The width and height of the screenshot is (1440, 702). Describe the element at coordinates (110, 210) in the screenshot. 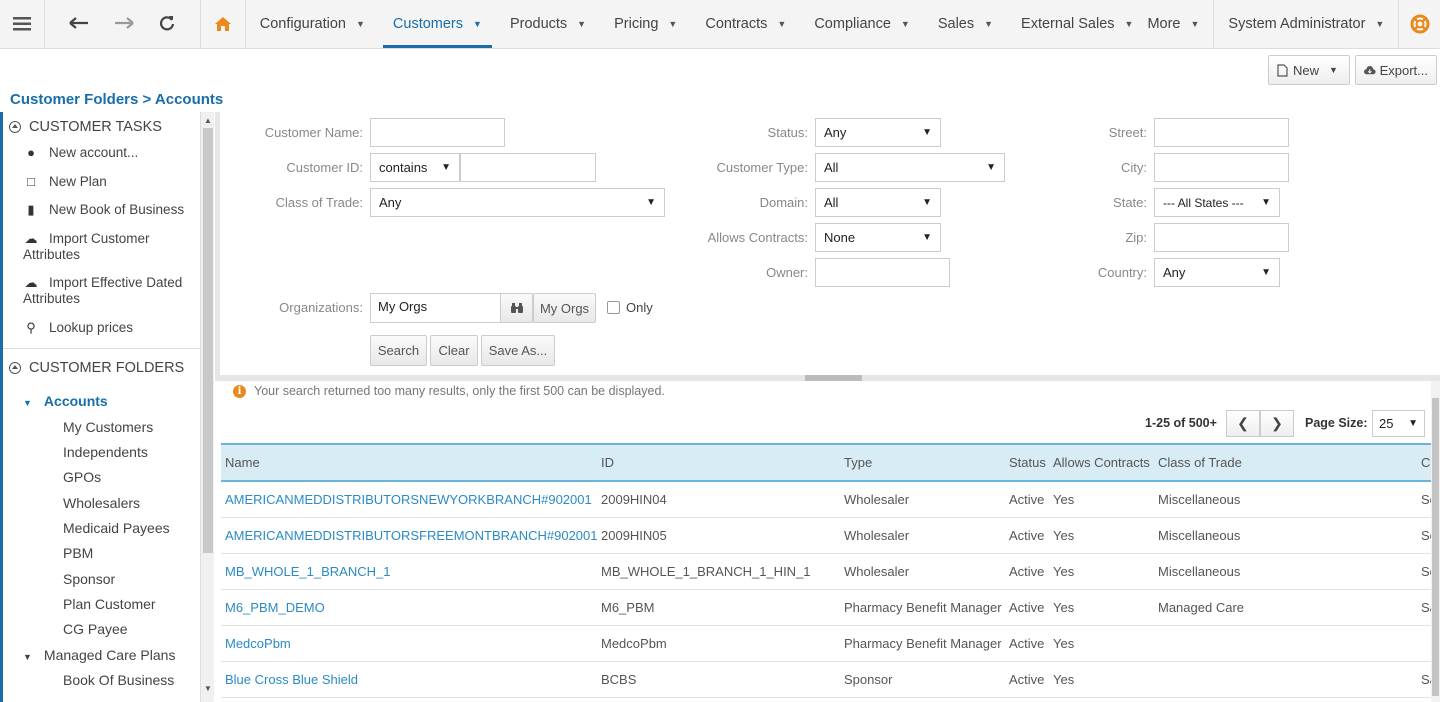

I see `task-new-book-of-business: ▮ New Book of Business` at that location.